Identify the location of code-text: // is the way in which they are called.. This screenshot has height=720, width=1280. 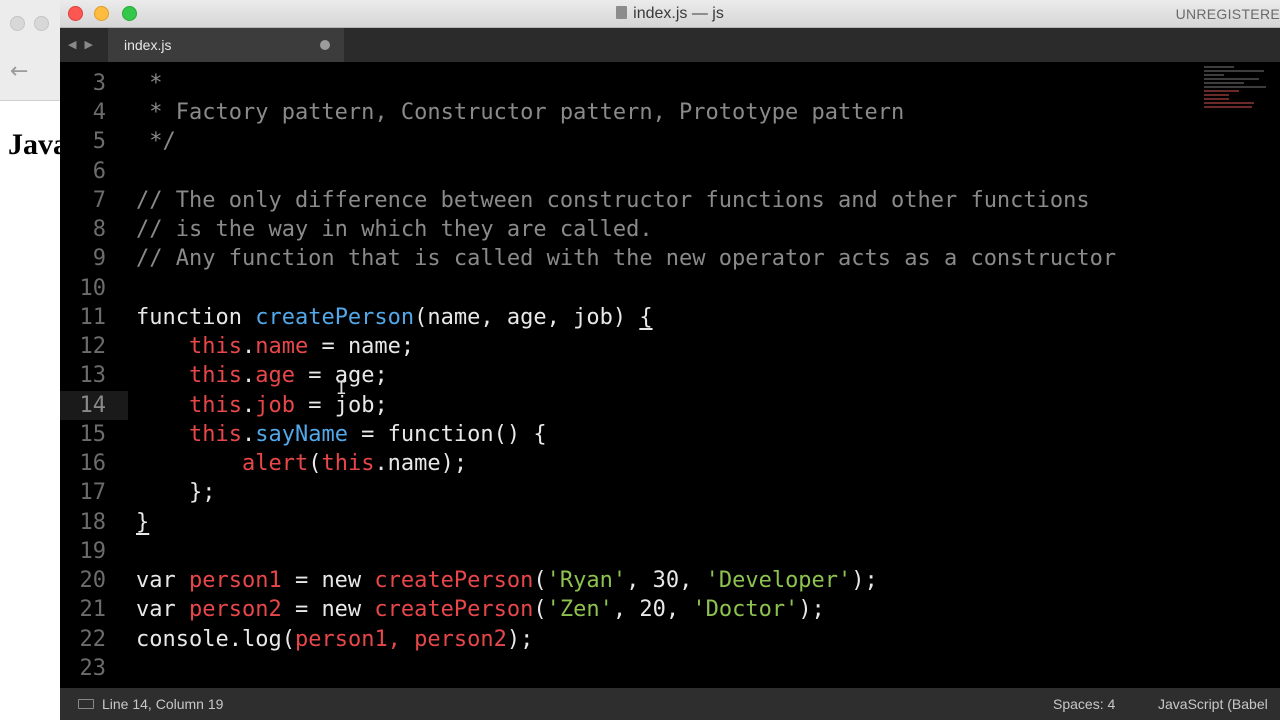
(394, 229).